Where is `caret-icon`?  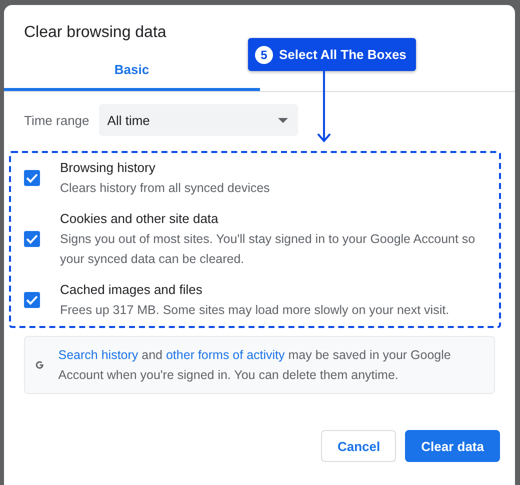
caret-icon is located at coordinates (283, 120).